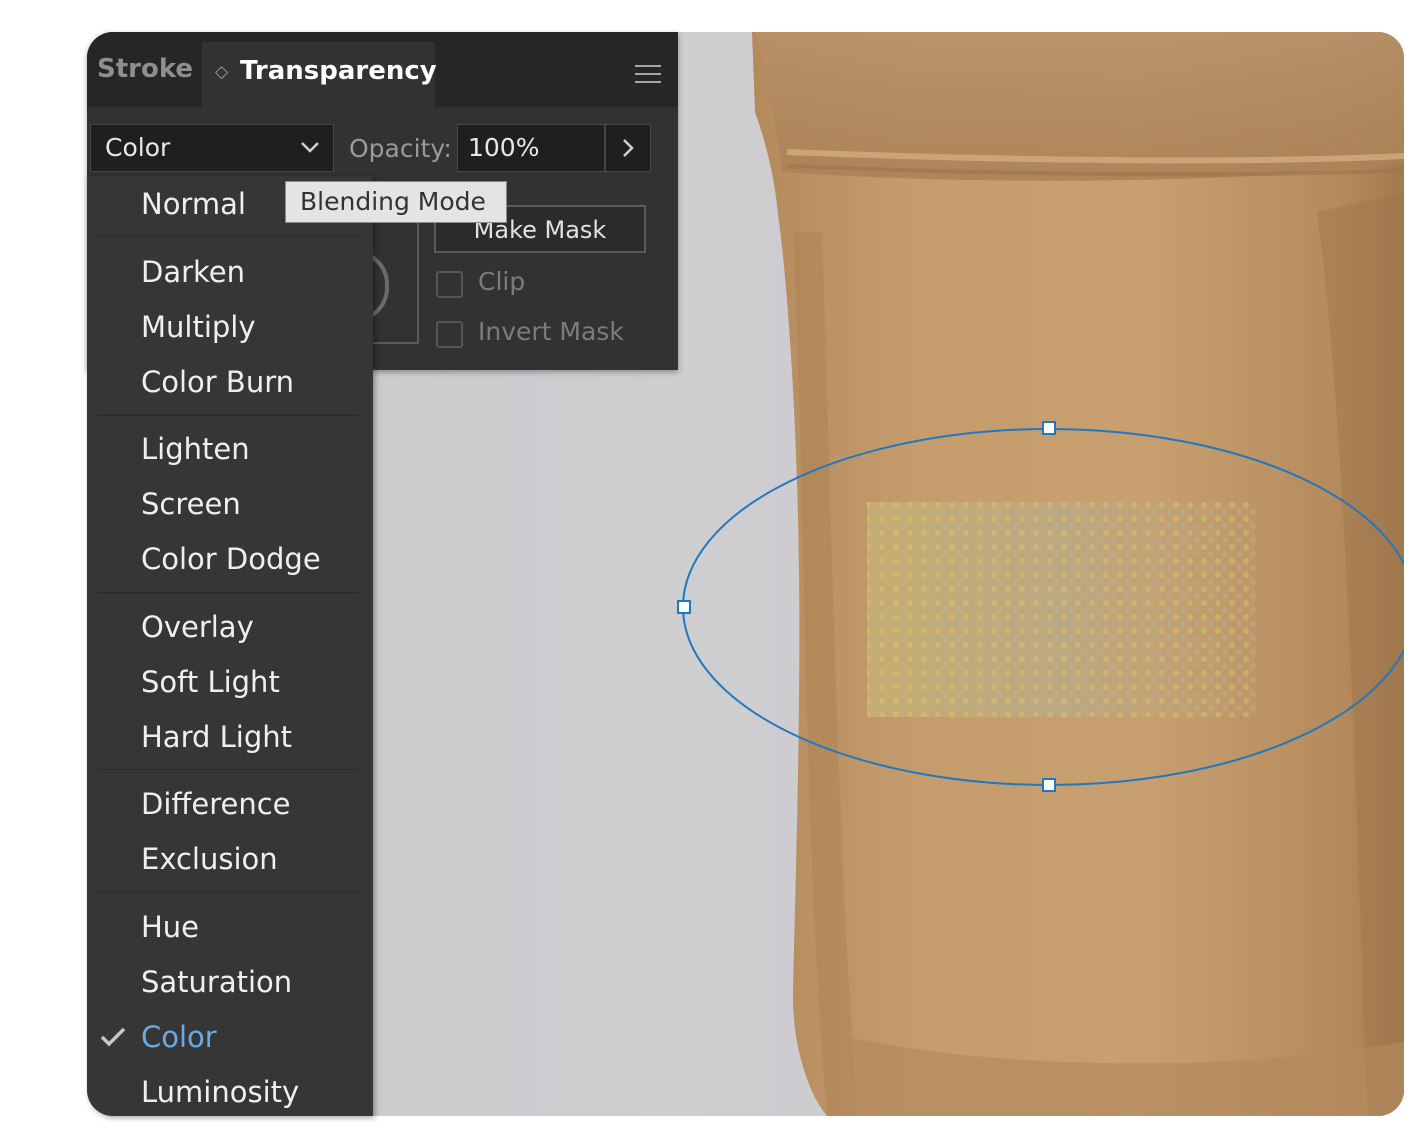  I want to click on blend-mode-hard-light: Hard Light, so click(216, 737).